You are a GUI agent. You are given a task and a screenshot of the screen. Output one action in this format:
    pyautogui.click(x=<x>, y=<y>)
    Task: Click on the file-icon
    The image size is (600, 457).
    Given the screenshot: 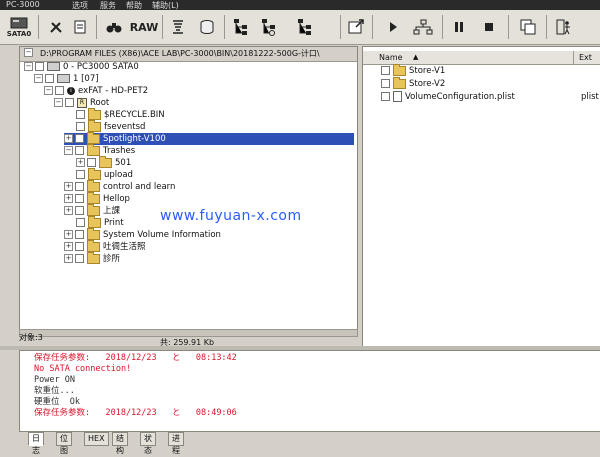 What is the action you would take?
    pyautogui.click(x=397, y=96)
    